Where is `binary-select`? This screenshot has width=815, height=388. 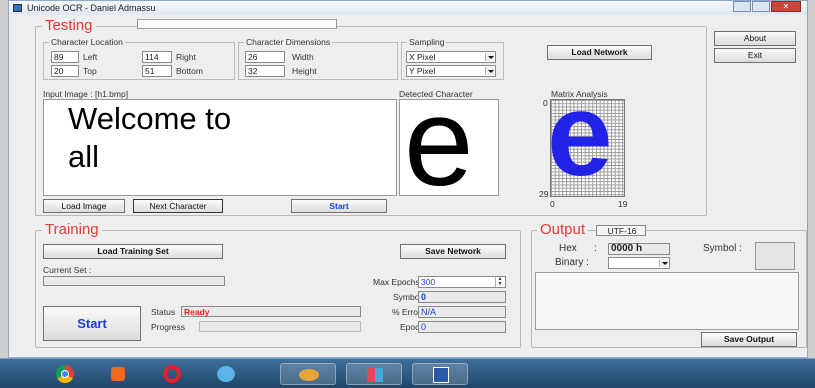 binary-select is located at coordinates (639, 263).